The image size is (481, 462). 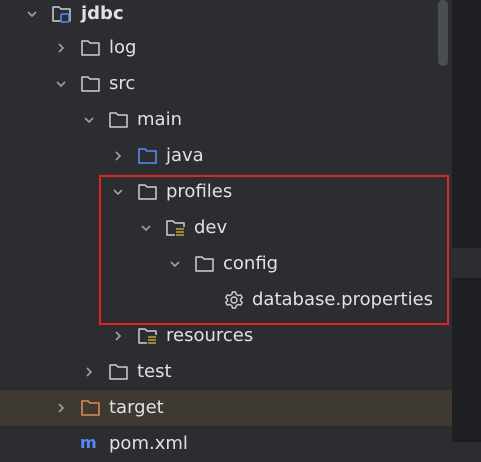 What do you see at coordinates (88, 442) in the screenshot?
I see `maven-icon: m` at bounding box center [88, 442].